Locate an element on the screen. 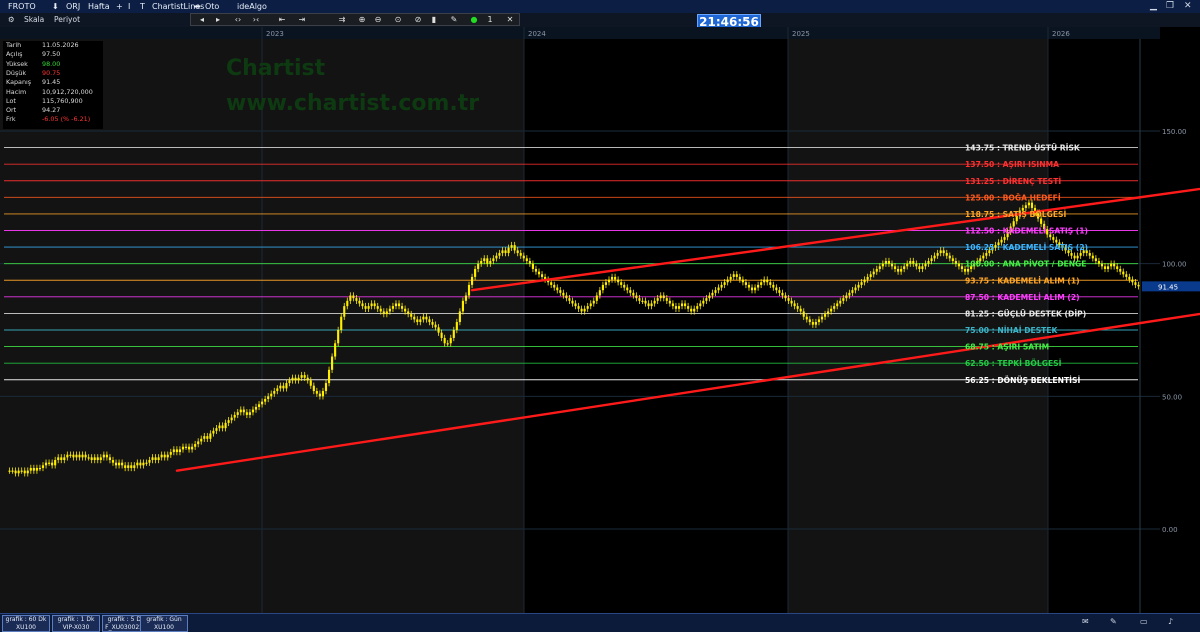 The width and height of the screenshot is (1200, 632). cursor-icon: I is located at coordinates (129, 6).